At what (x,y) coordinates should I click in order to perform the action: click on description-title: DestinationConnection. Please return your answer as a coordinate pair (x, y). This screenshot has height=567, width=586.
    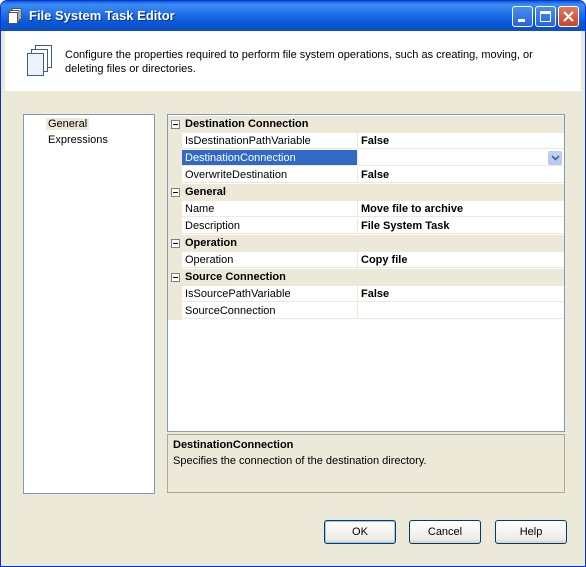
    Looking at the image, I should click on (233, 445).